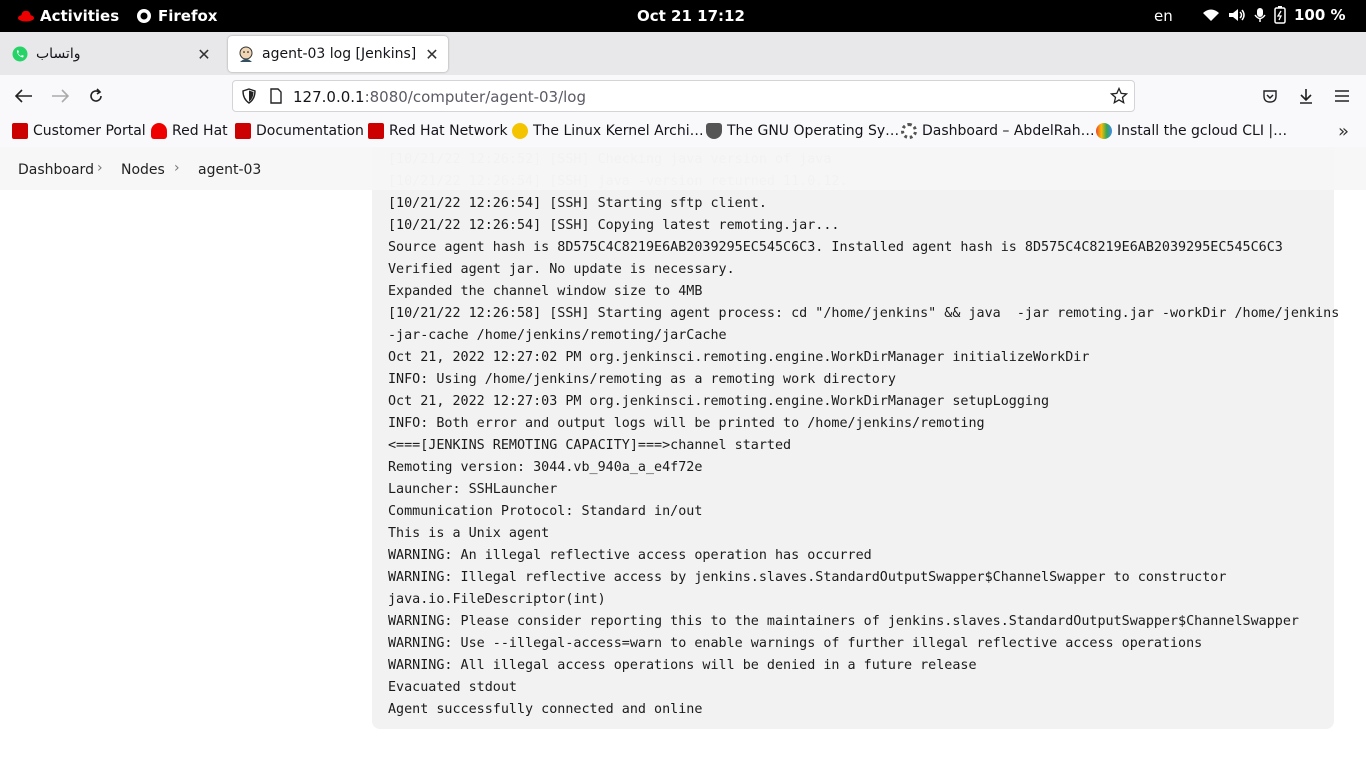 The image size is (1366, 768). Describe the element at coordinates (452, 687) in the screenshot. I see `log-line: Evacuated stdout` at that location.